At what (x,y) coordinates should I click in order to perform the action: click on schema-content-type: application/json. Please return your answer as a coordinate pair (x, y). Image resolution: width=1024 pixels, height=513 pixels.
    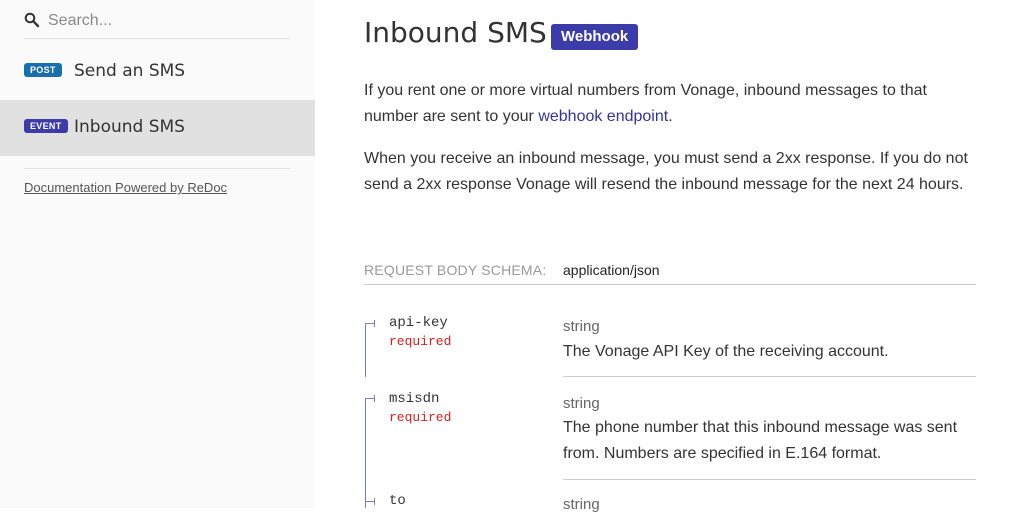
    Looking at the image, I should click on (611, 270).